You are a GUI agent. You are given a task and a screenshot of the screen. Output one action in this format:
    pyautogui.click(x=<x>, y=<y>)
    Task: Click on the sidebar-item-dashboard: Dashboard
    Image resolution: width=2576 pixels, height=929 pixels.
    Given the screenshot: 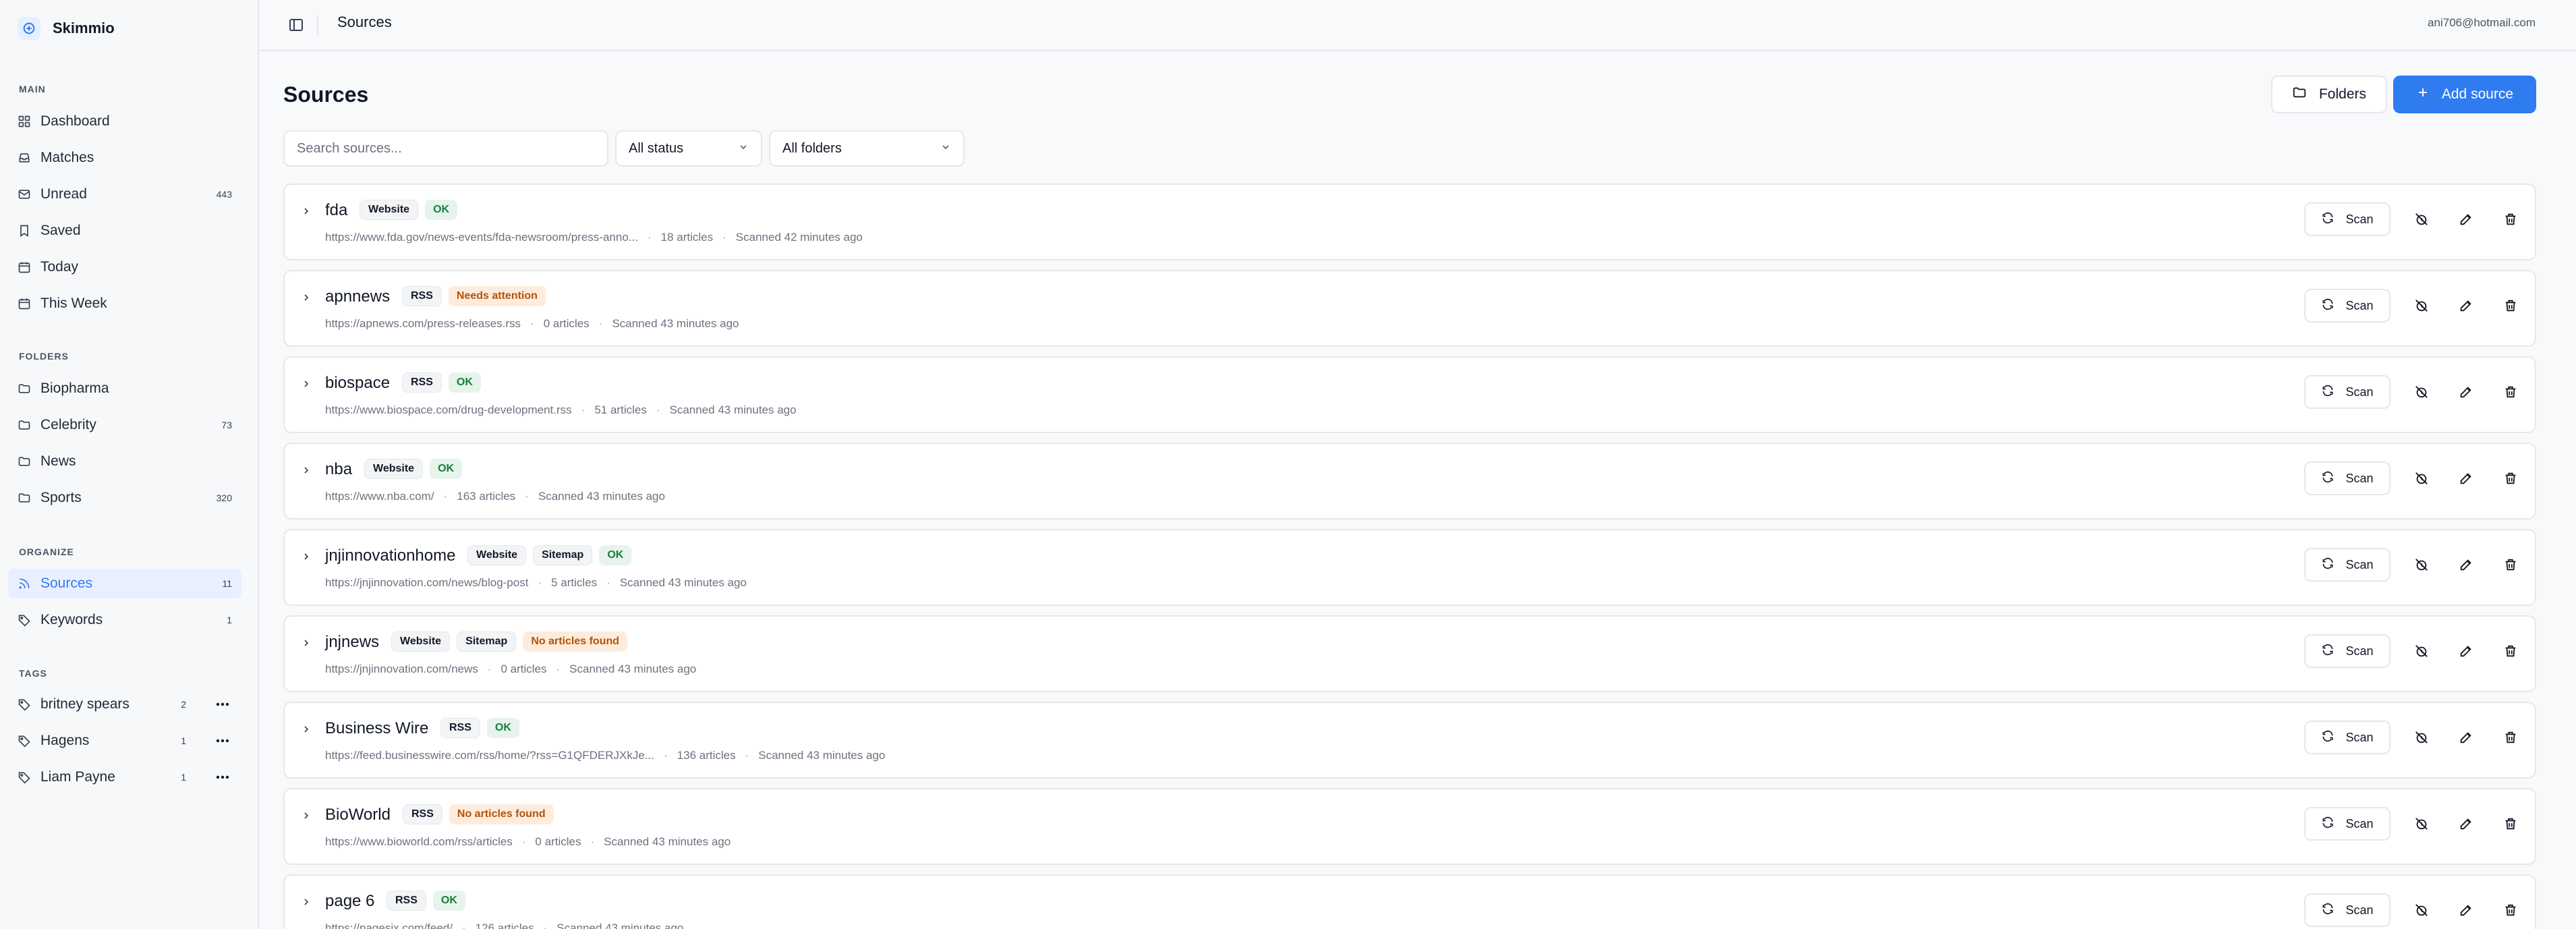 What is the action you would take?
    pyautogui.click(x=124, y=121)
    